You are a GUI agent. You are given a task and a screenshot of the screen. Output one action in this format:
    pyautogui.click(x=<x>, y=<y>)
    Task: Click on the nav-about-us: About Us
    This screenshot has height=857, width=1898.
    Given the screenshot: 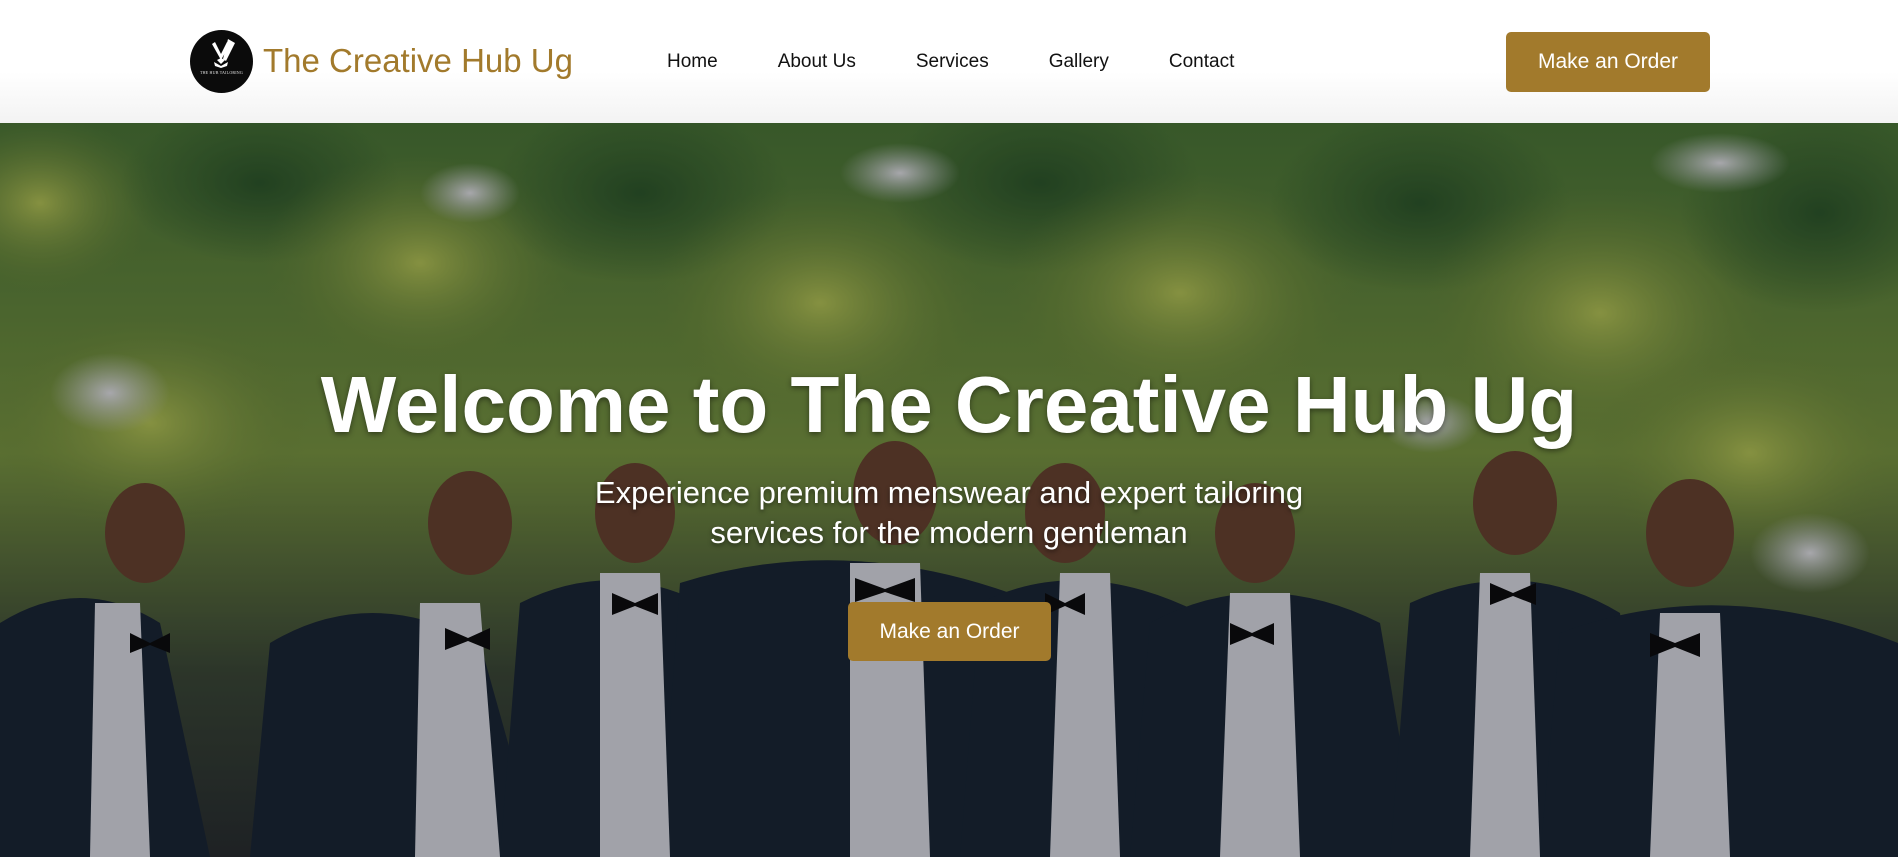 What is the action you would take?
    pyautogui.click(x=817, y=62)
    